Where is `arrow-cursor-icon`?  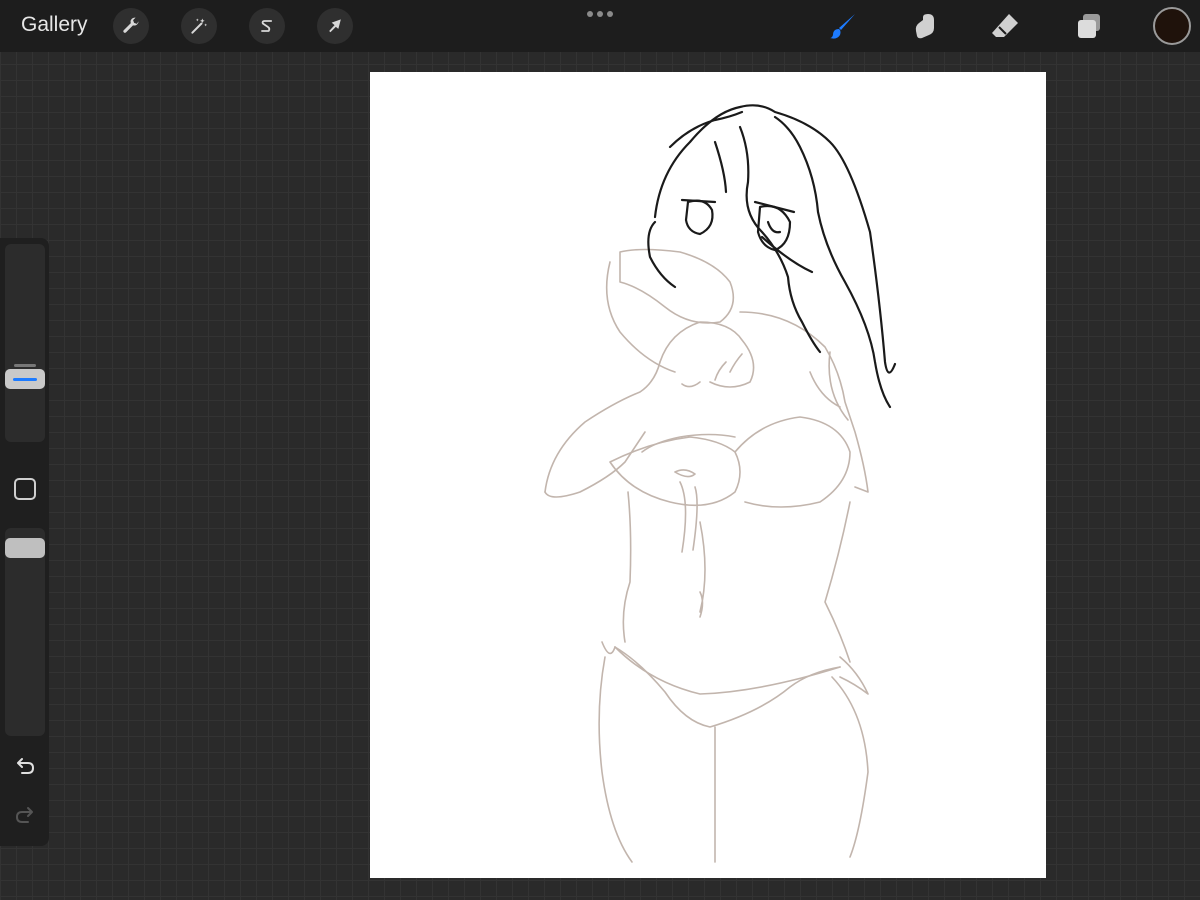
arrow-cursor-icon is located at coordinates (335, 26).